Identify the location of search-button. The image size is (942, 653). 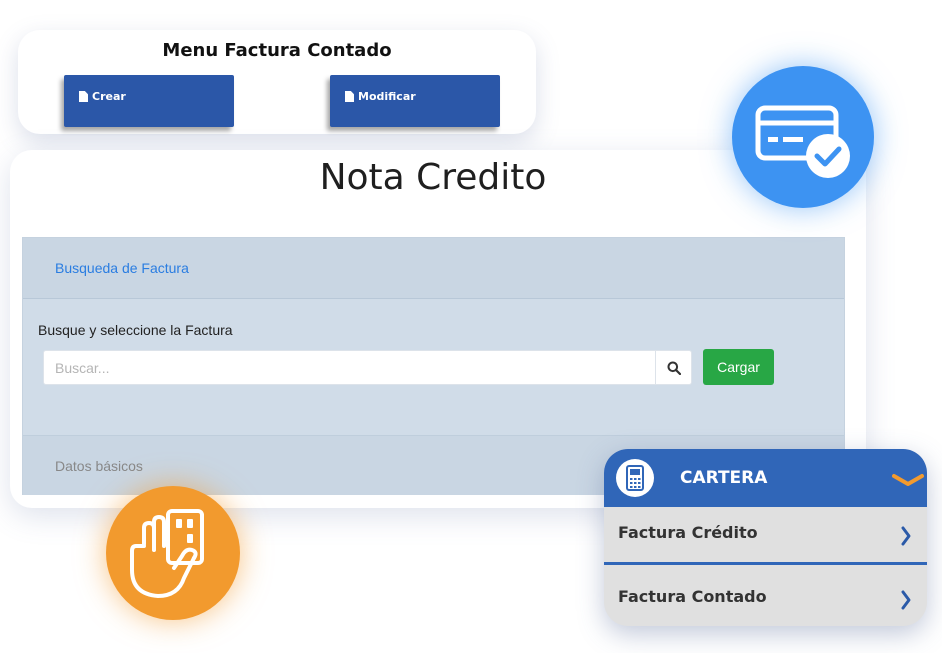
(673, 367).